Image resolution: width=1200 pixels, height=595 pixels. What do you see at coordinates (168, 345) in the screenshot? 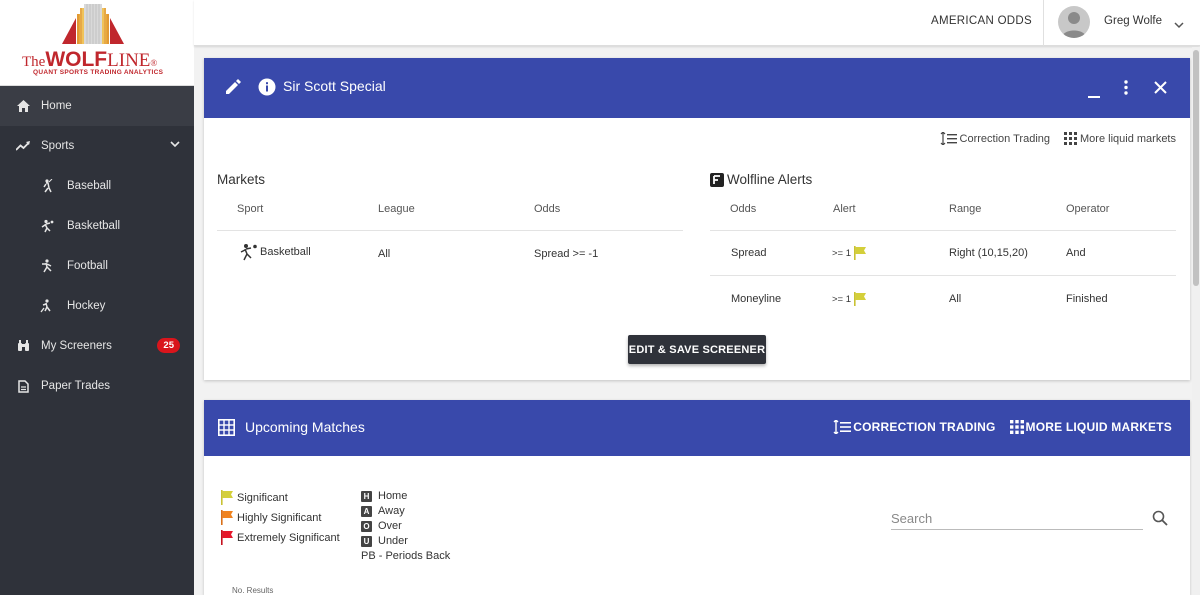
I see `screeners-count-badge: 25` at bounding box center [168, 345].